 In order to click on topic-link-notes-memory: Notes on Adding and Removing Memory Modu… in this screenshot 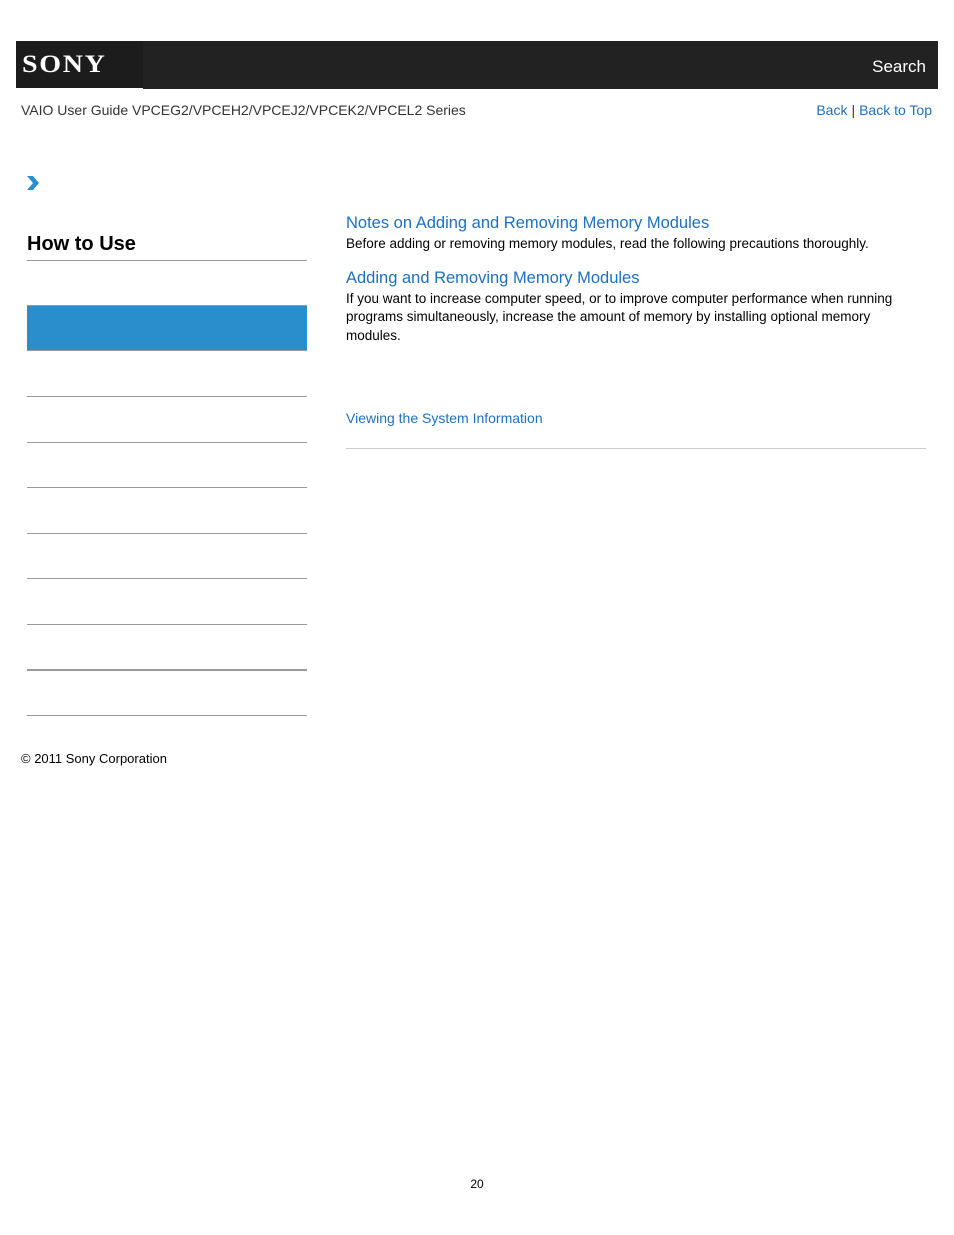, I will do `click(527, 223)`.